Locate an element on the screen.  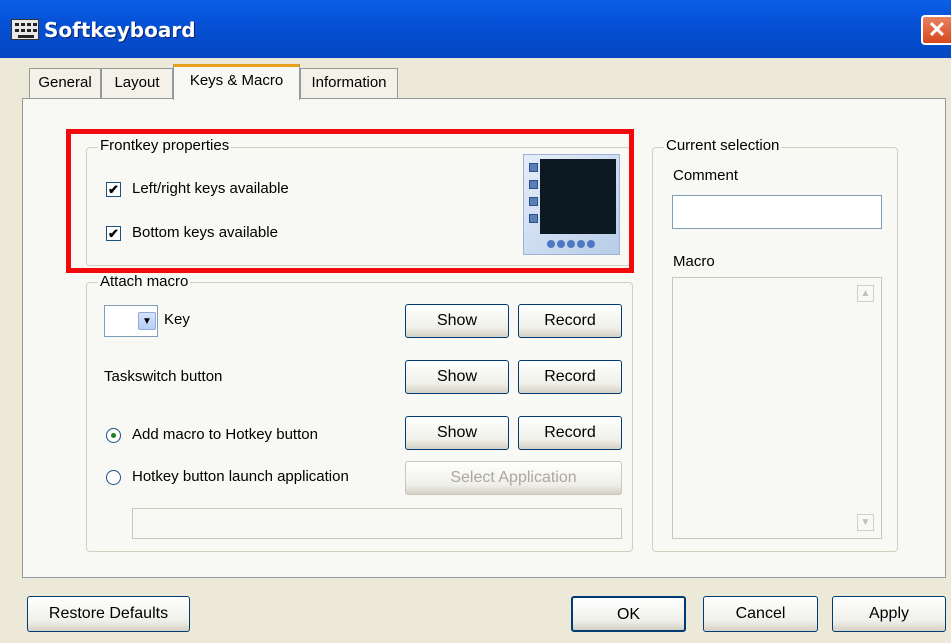
radio-selected-dot is located at coordinates (113, 435).